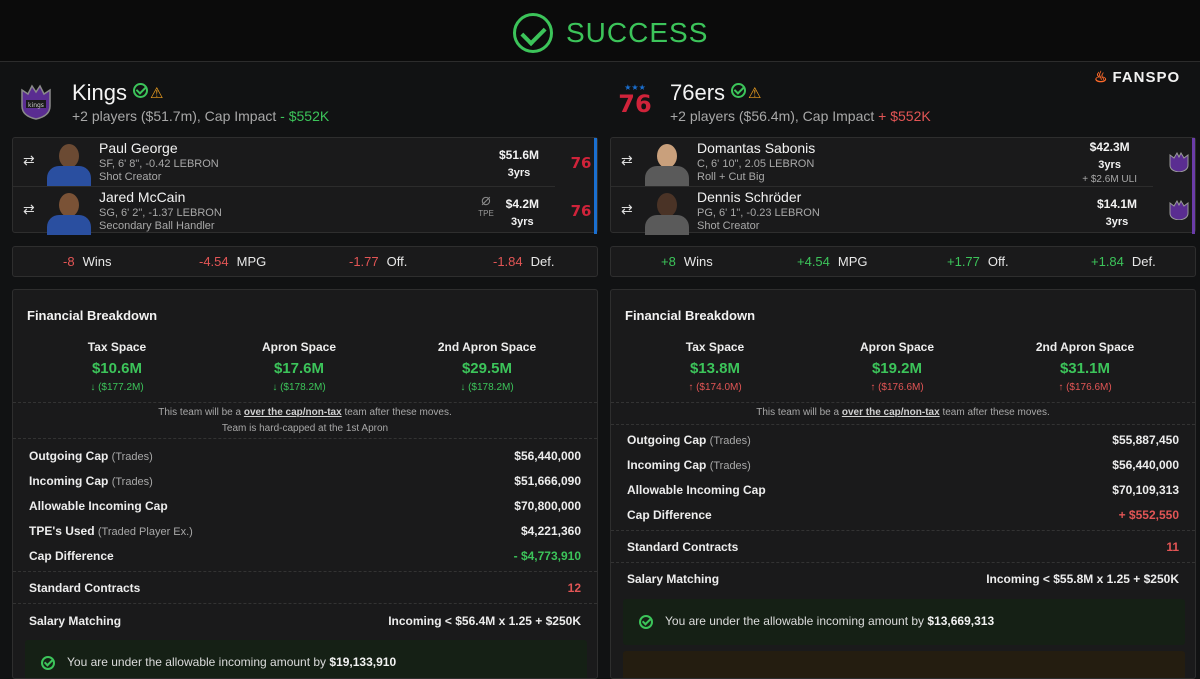  Describe the element at coordinates (637, 32) in the screenshot. I see `banner-title: SUCCESS` at that location.